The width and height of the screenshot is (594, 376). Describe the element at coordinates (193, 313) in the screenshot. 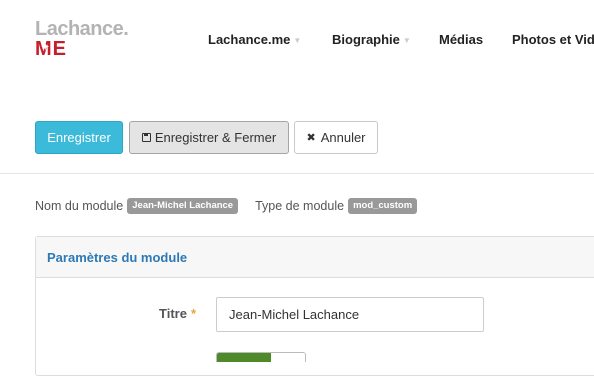

I see `required-marker: *` at that location.